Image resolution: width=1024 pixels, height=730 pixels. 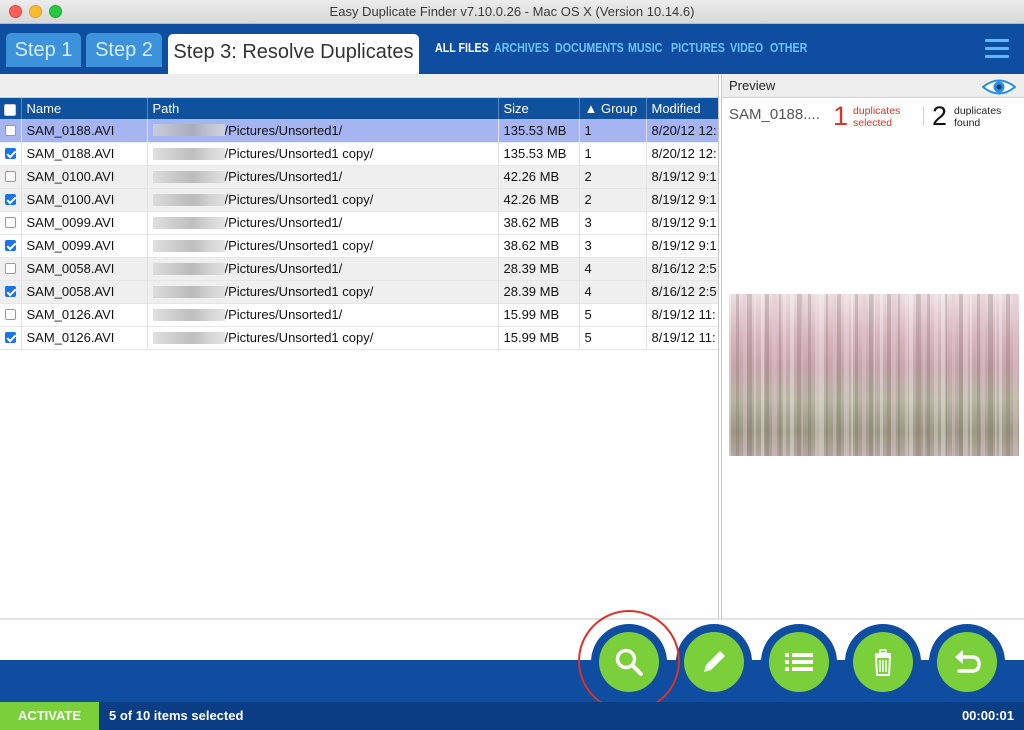 I want to click on row-size: 38.62 MB, so click(x=539, y=246).